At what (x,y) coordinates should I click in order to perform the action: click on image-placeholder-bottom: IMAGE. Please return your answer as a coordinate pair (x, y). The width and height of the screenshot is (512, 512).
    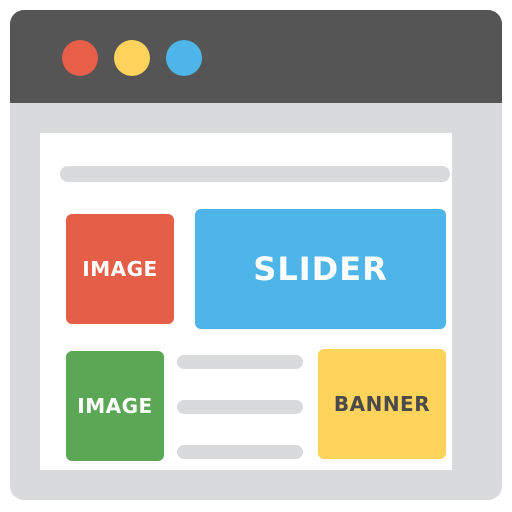
    Looking at the image, I should click on (115, 406).